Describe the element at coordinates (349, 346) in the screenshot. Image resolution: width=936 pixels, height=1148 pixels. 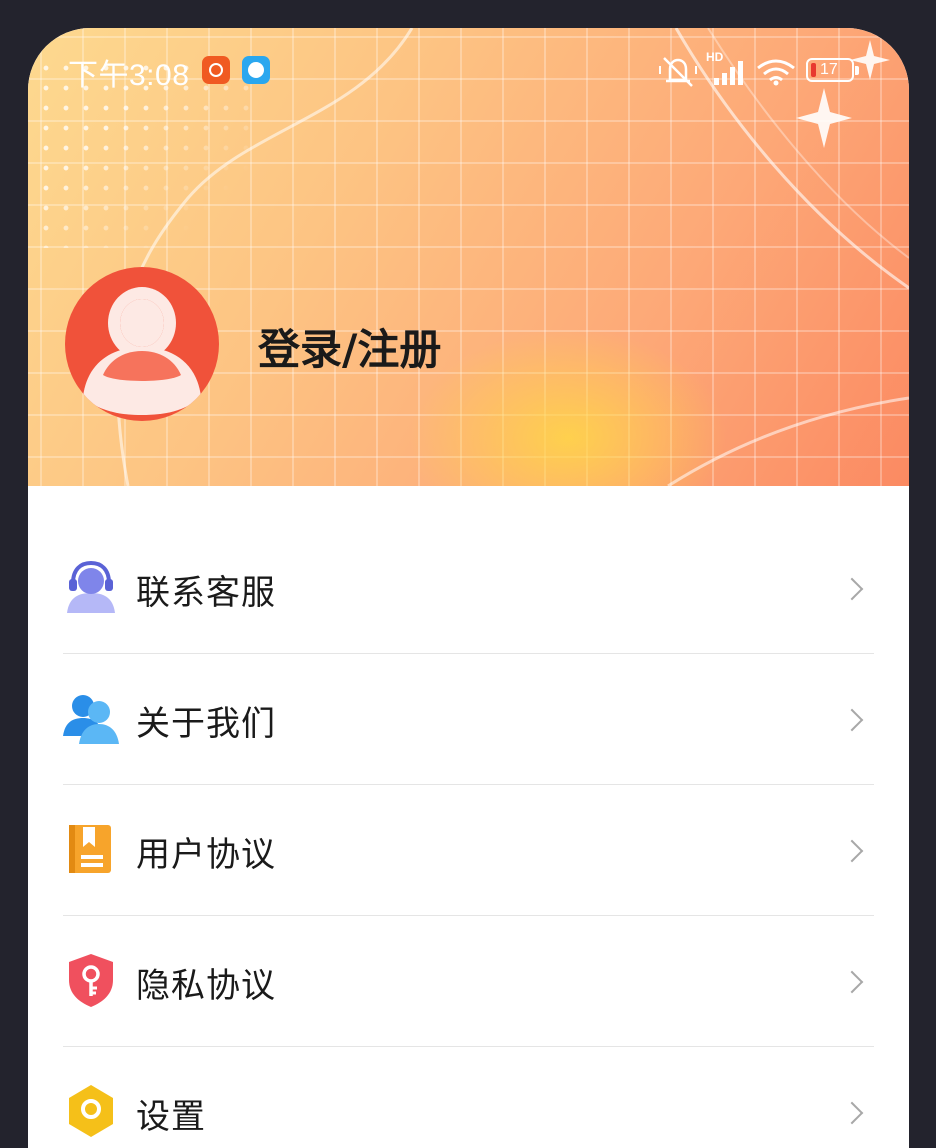
I see `login-register-link: 登录/注册` at that location.